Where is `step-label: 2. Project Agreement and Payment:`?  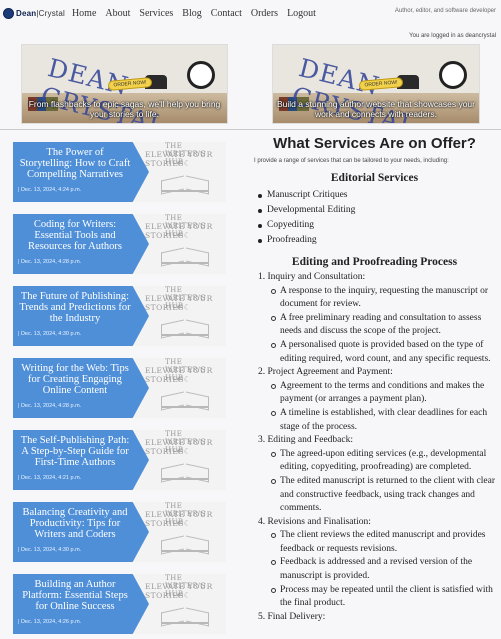 step-label: 2. Project Agreement and Payment: is located at coordinates (325, 372).